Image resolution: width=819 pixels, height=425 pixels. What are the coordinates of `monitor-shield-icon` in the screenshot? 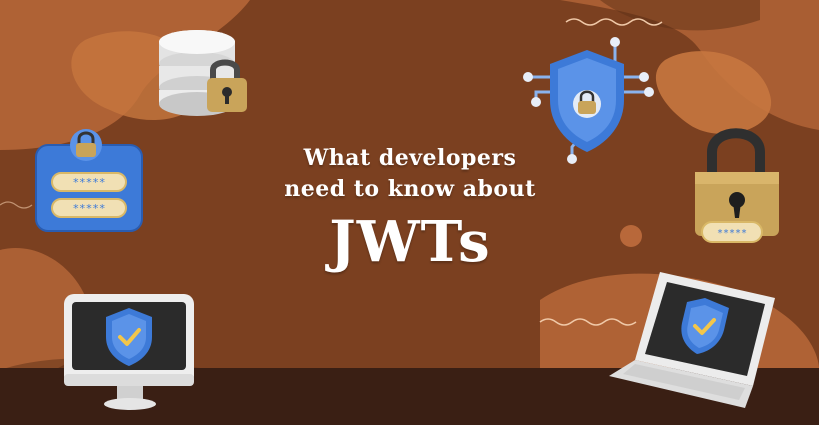 It's located at (129, 352).